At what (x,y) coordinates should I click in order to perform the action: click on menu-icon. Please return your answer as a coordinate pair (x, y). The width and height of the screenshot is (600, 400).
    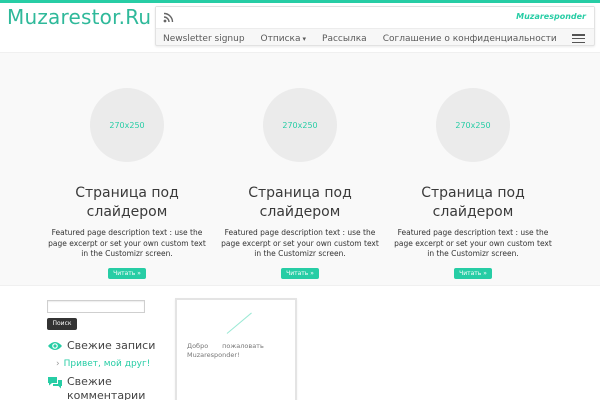
    Looking at the image, I should click on (578, 38).